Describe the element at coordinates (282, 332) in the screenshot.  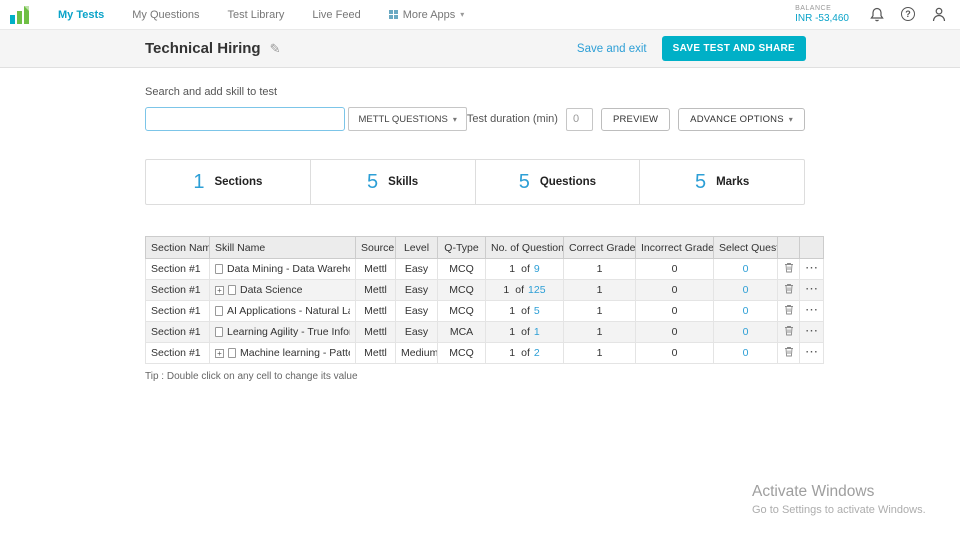
I see `skill-cell: Learning Agility - True Infor` at that location.